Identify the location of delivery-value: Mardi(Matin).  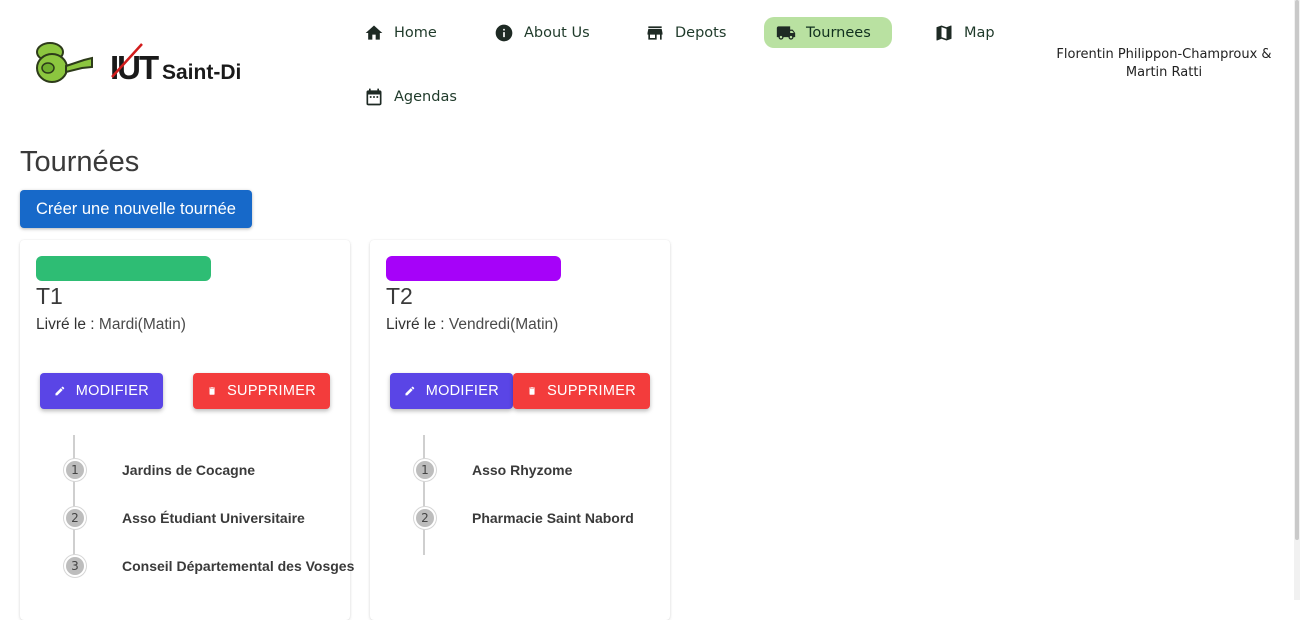
(142, 324).